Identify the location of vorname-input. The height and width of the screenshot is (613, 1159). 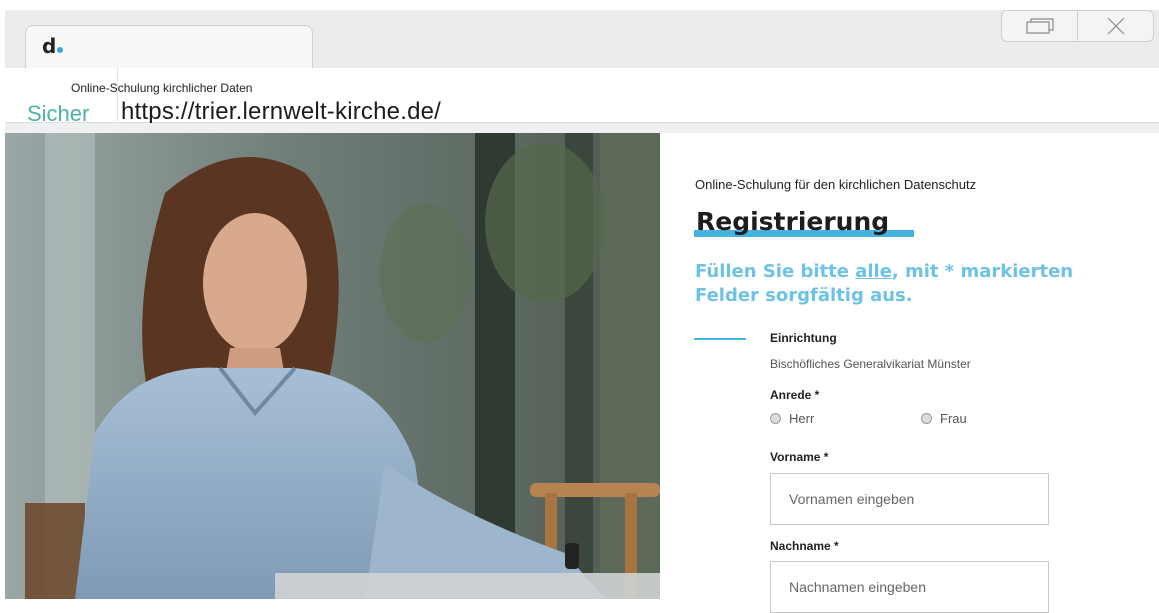
(909, 499).